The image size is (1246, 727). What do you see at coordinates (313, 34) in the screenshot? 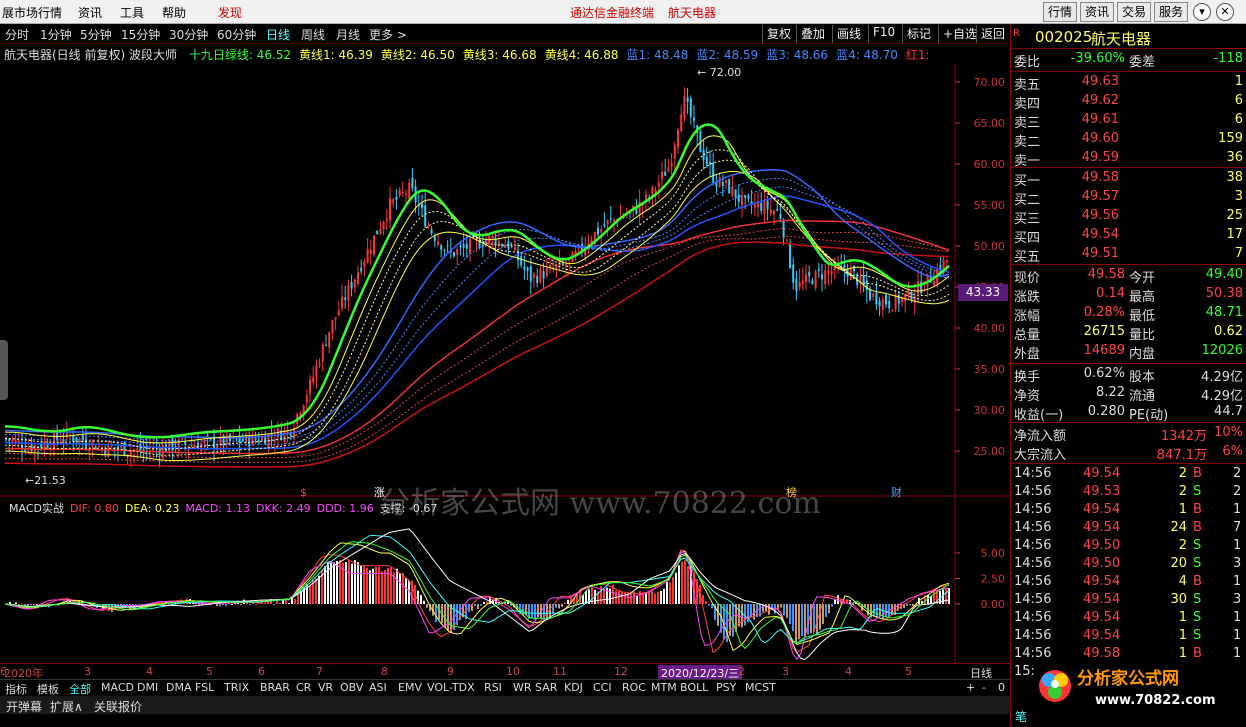
I see `period-week: 周线` at bounding box center [313, 34].